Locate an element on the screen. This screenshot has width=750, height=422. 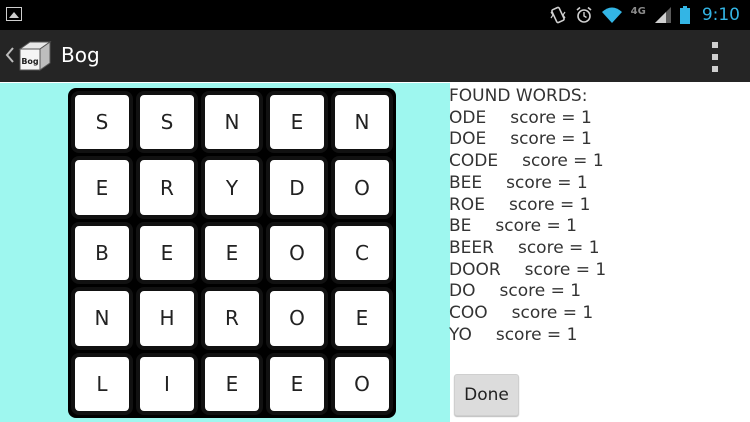
app-title: Bog is located at coordinates (80, 55).